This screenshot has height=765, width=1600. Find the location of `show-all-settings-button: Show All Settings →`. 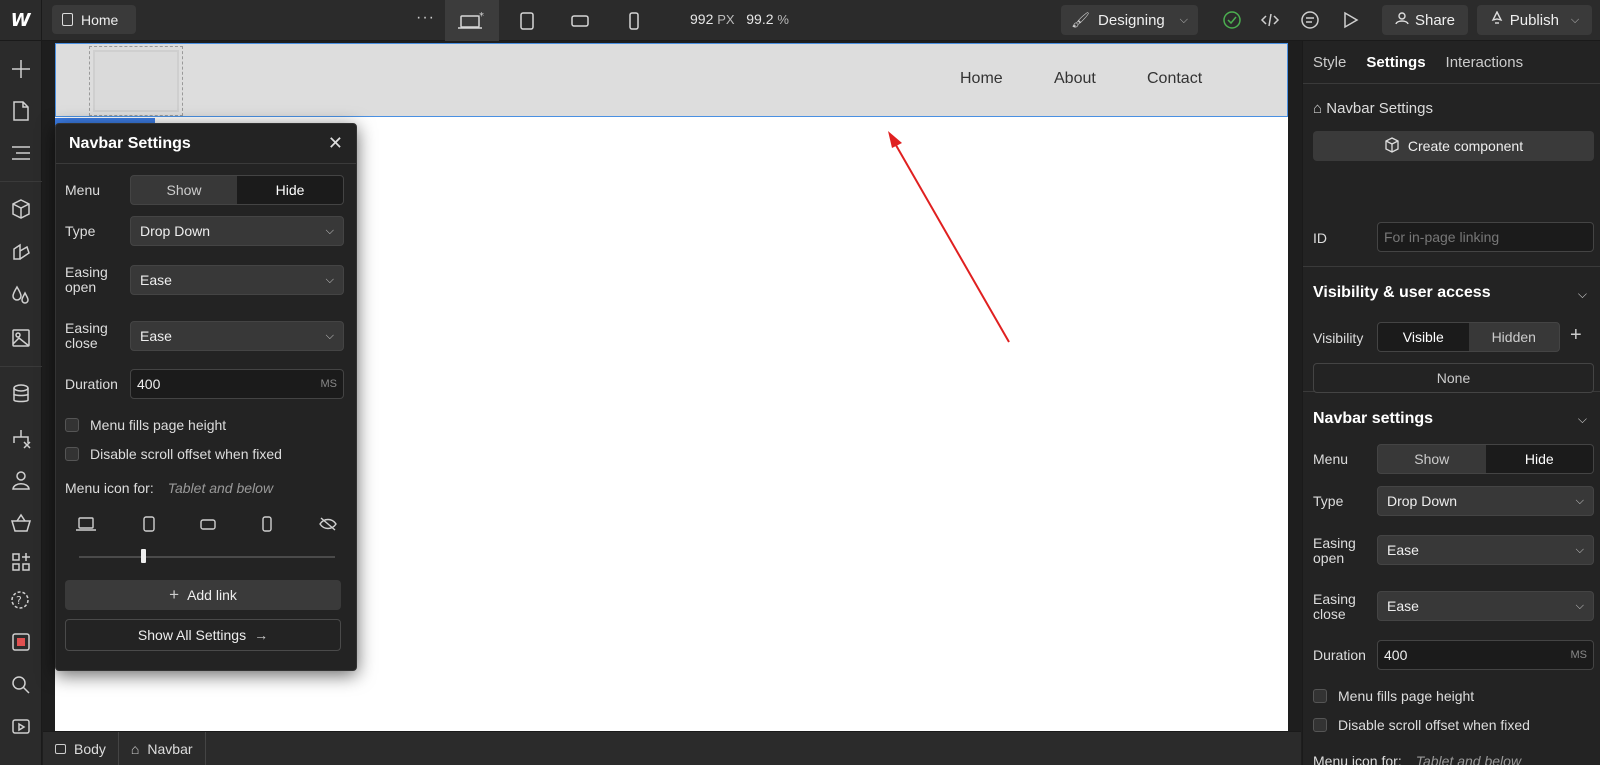

show-all-settings-button: Show All Settings → is located at coordinates (203, 635).